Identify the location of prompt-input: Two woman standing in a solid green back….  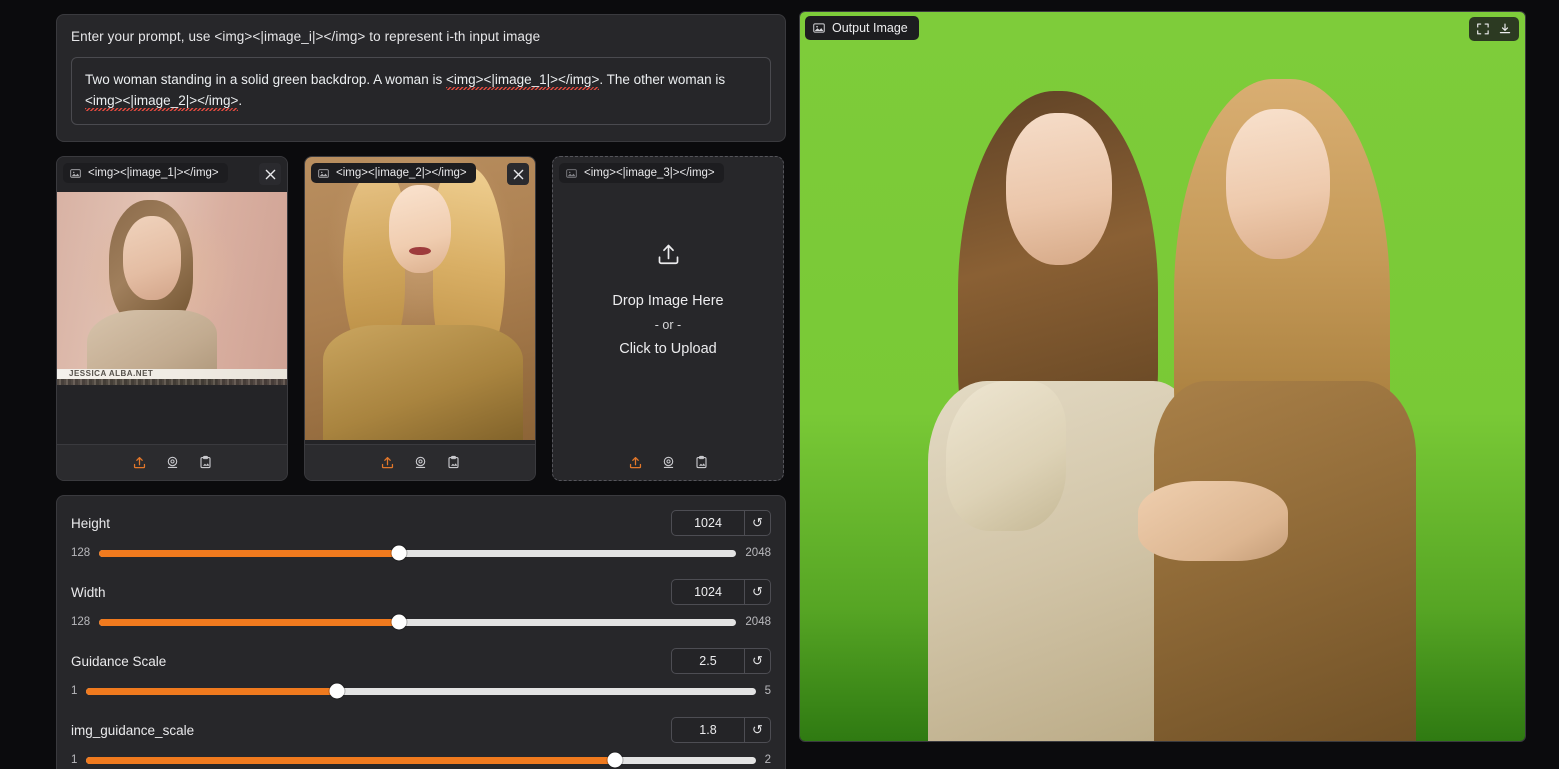
(421, 91).